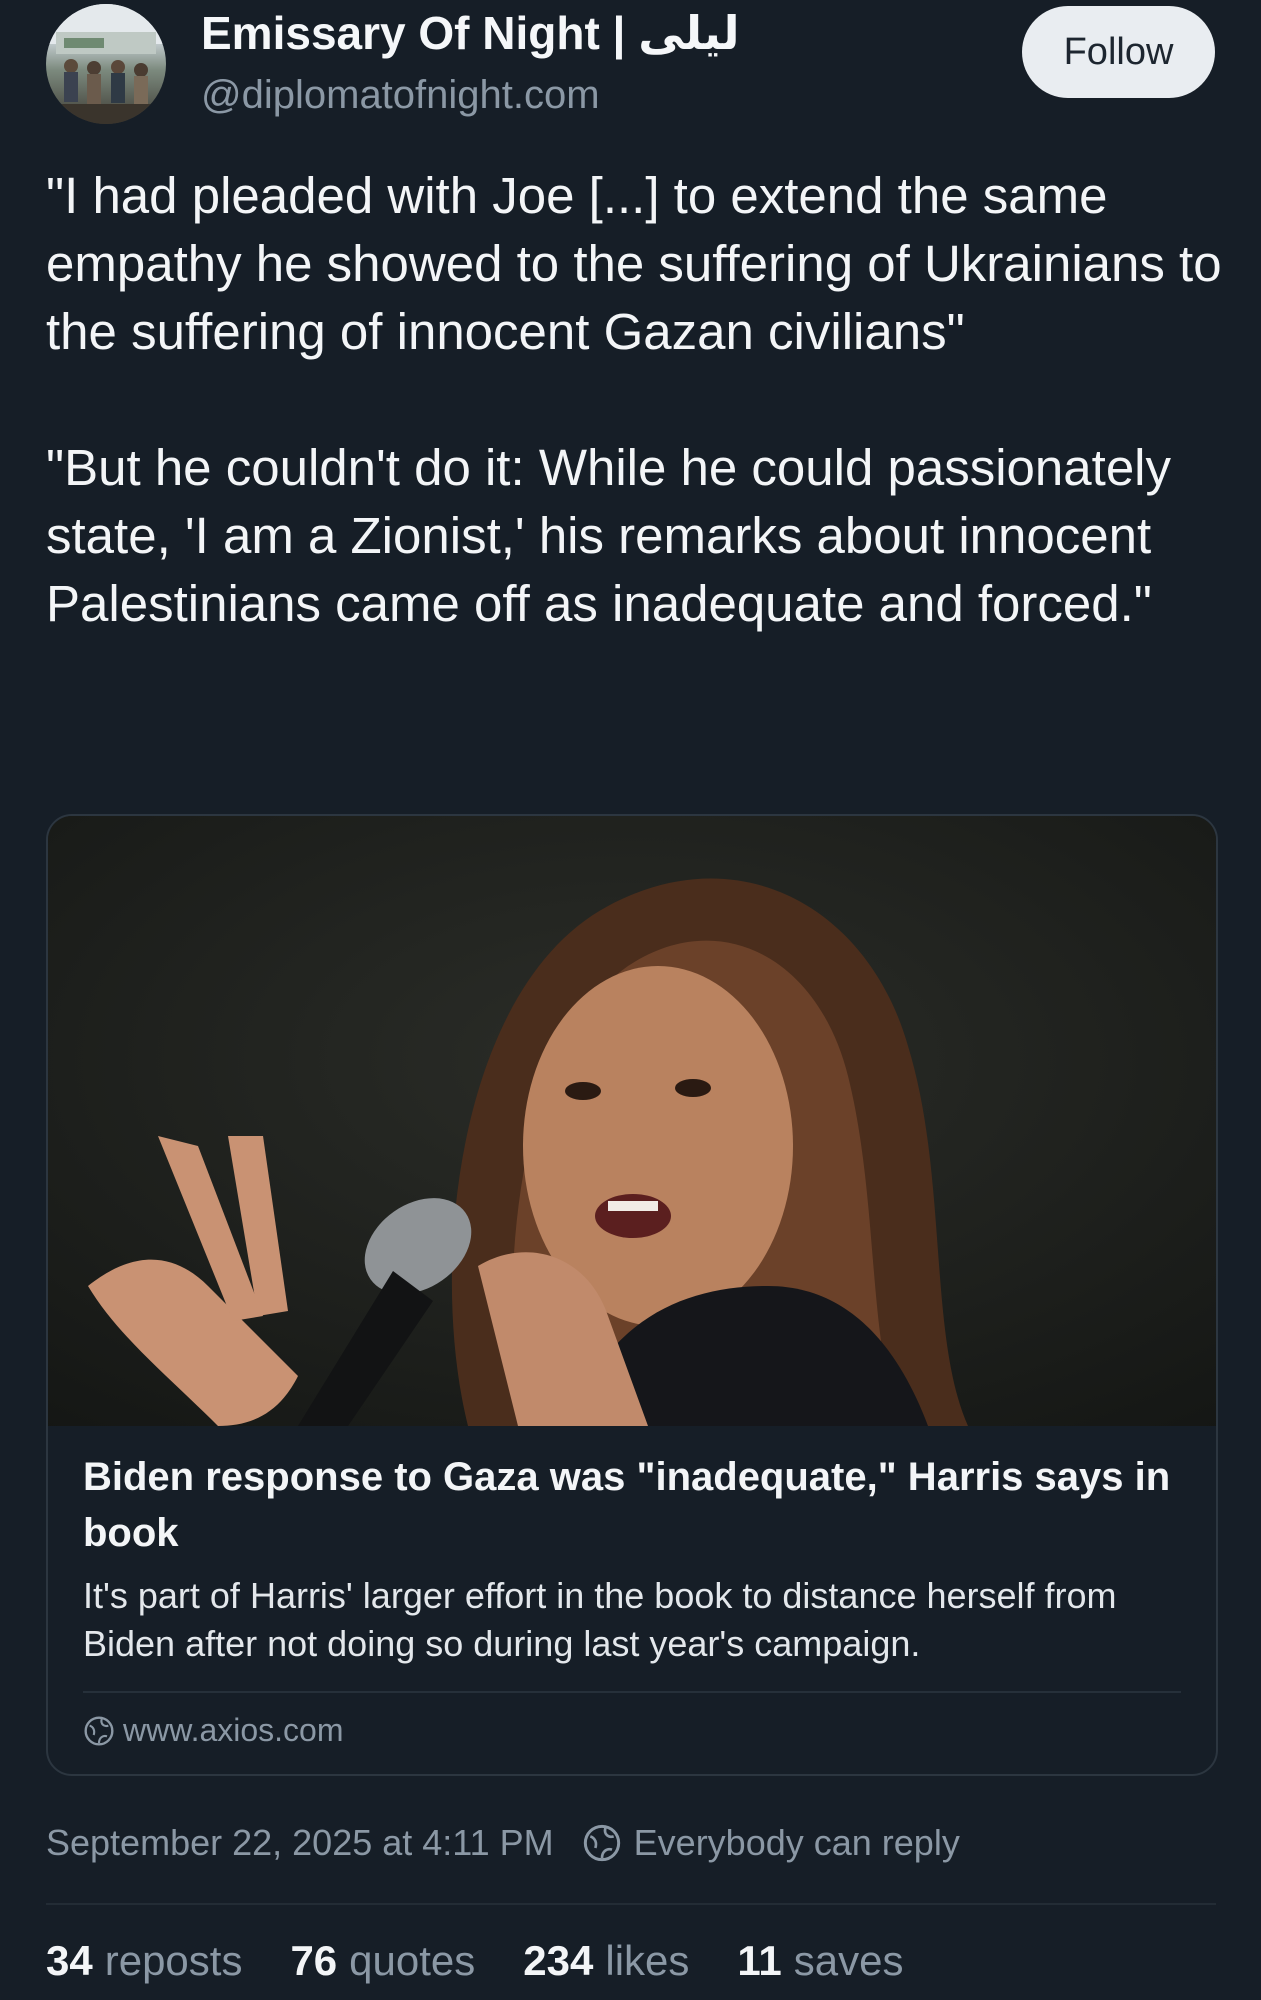 The width and height of the screenshot is (1261, 2000). I want to click on author-name: Emissary Of Night | ليلى, so click(470, 33).